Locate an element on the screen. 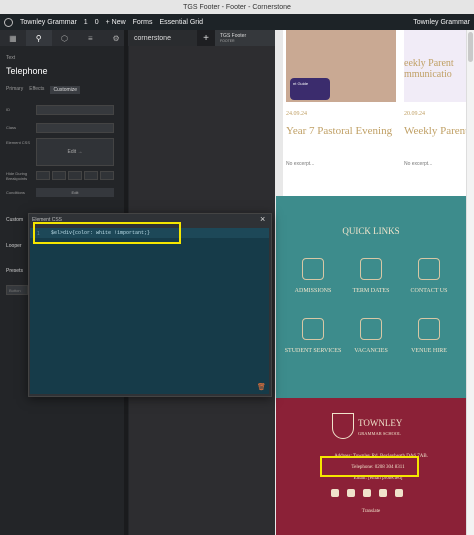 The width and height of the screenshot is (474, 535). quick-link-label: CONTACT US is located at coordinates (429, 291).